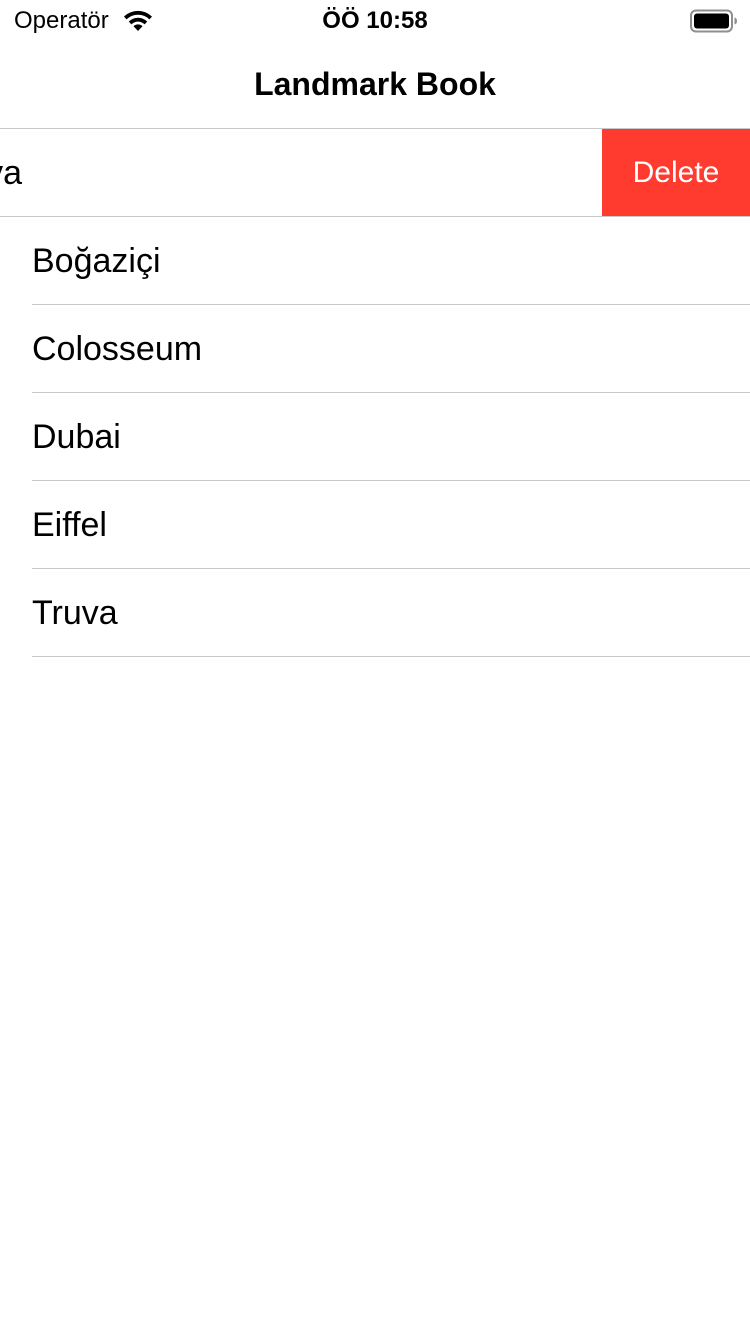 The image size is (750, 1334). I want to click on battery-icon, so click(714, 21).